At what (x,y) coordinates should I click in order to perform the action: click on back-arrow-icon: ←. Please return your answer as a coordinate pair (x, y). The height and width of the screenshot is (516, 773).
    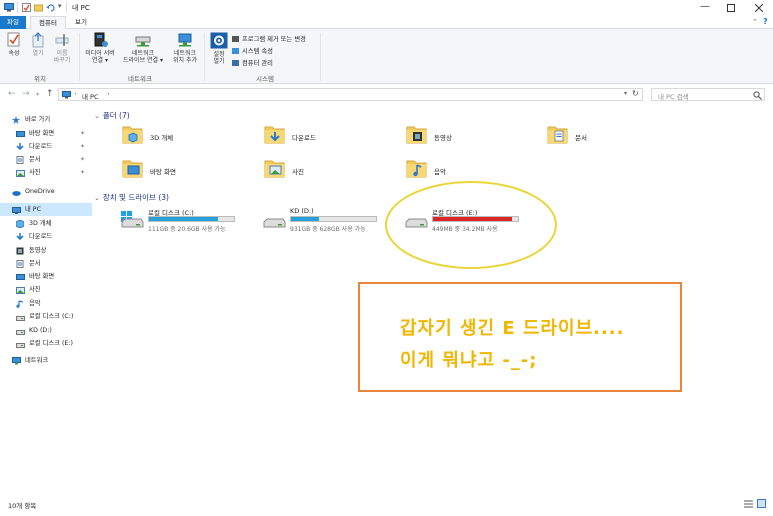
    Looking at the image, I should click on (12, 94).